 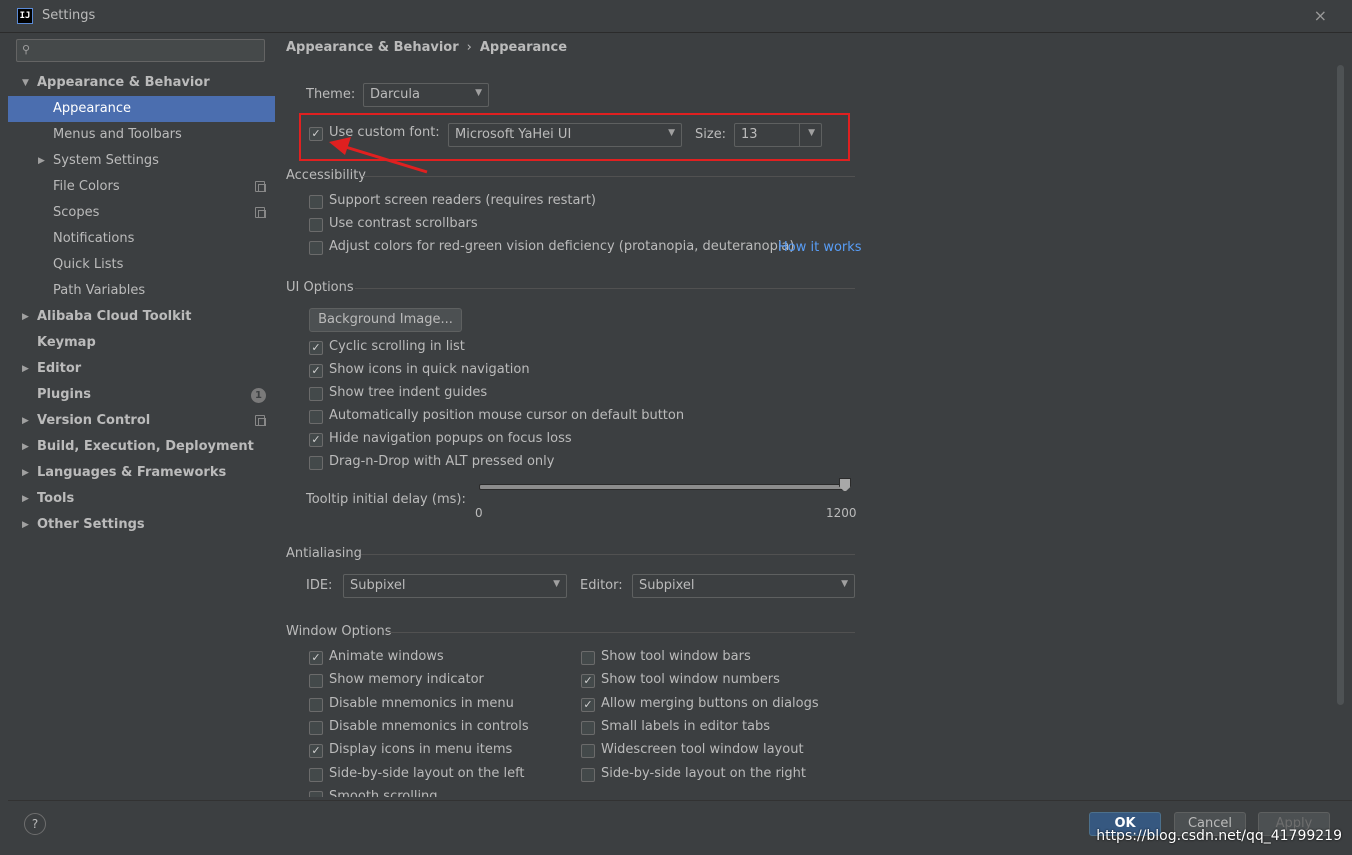 I want to click on show-tree-indent-guides-label: Show tree indent guides, so click(x=408, y=392).